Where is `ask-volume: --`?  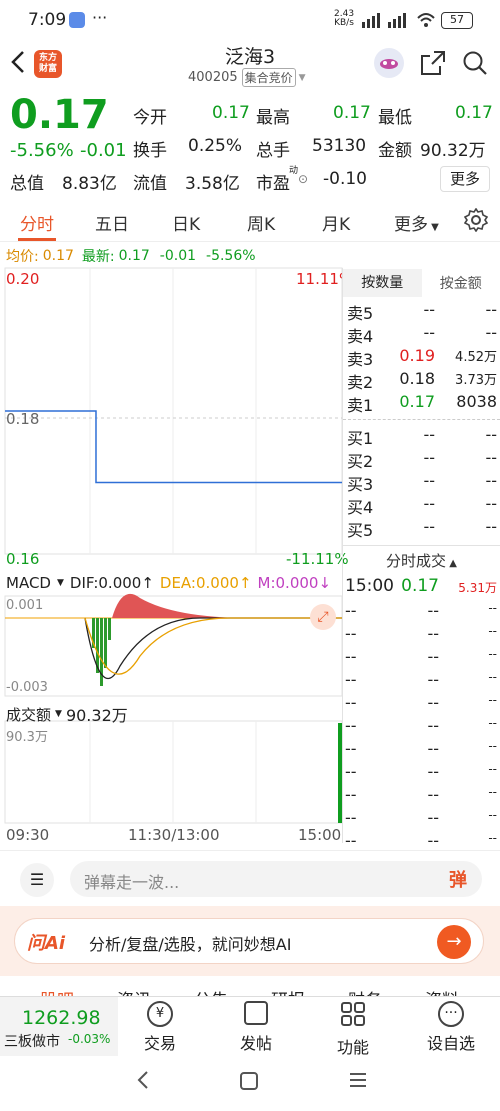 ask-volume: -- is located at coordinates (491, 309).